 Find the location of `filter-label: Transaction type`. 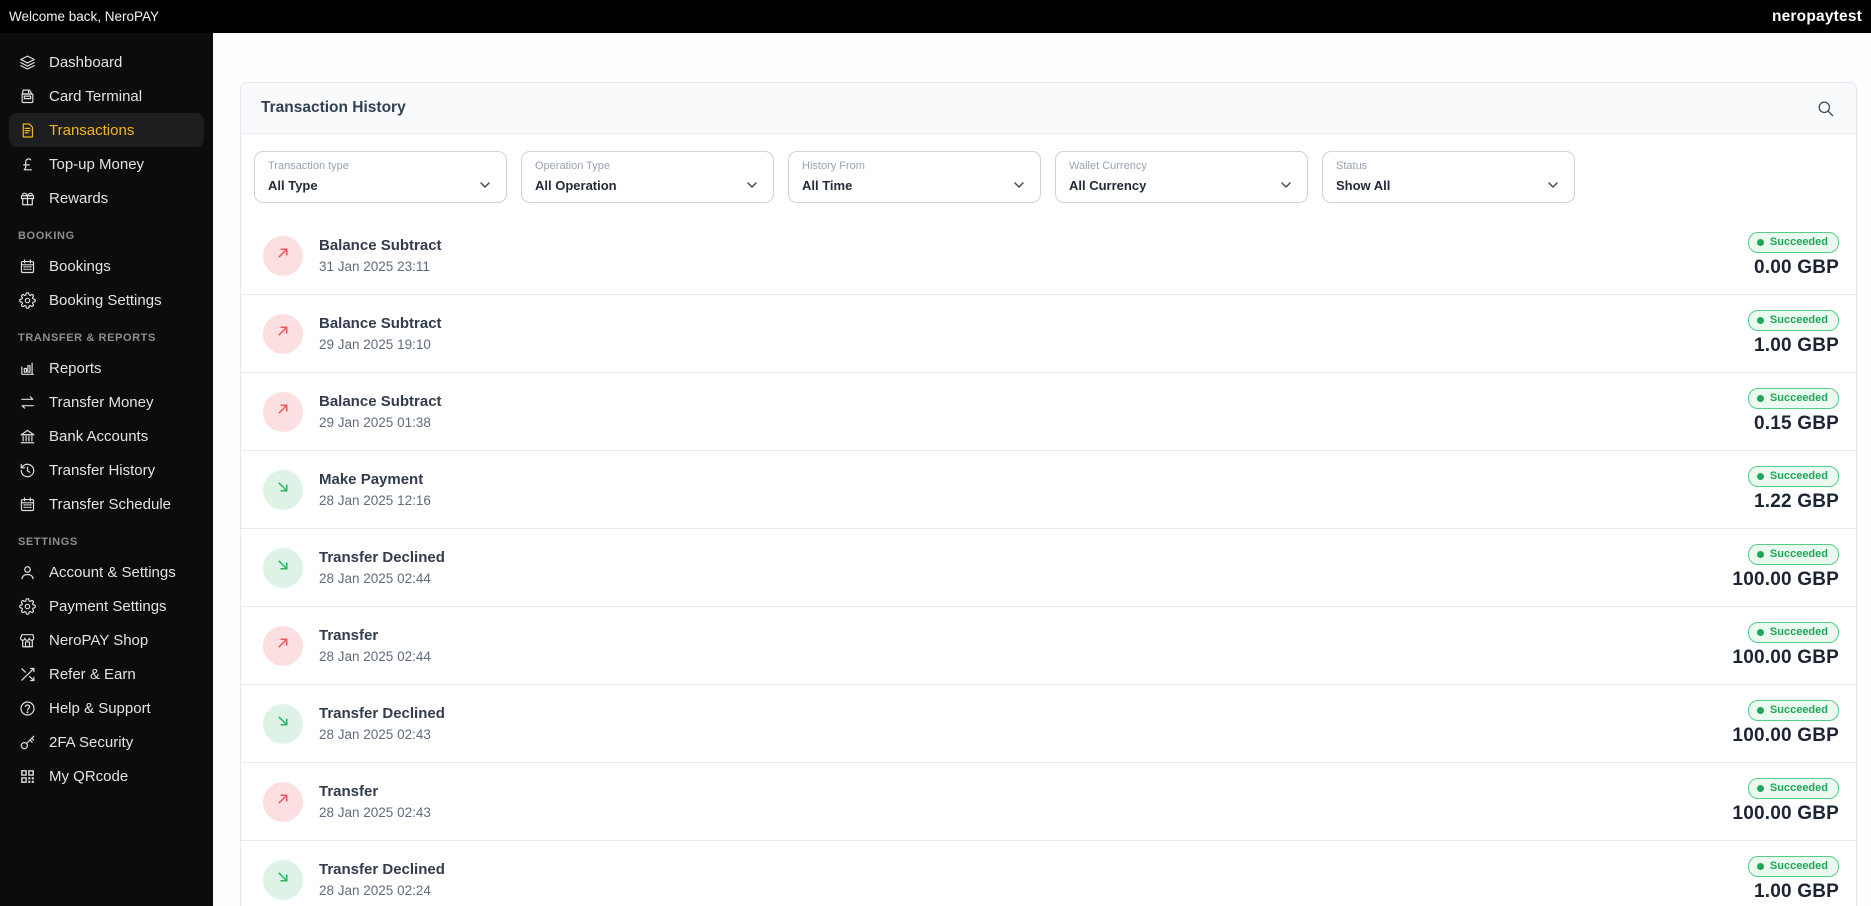

filter-label: Transaction type is located at coordinates (308, 166).